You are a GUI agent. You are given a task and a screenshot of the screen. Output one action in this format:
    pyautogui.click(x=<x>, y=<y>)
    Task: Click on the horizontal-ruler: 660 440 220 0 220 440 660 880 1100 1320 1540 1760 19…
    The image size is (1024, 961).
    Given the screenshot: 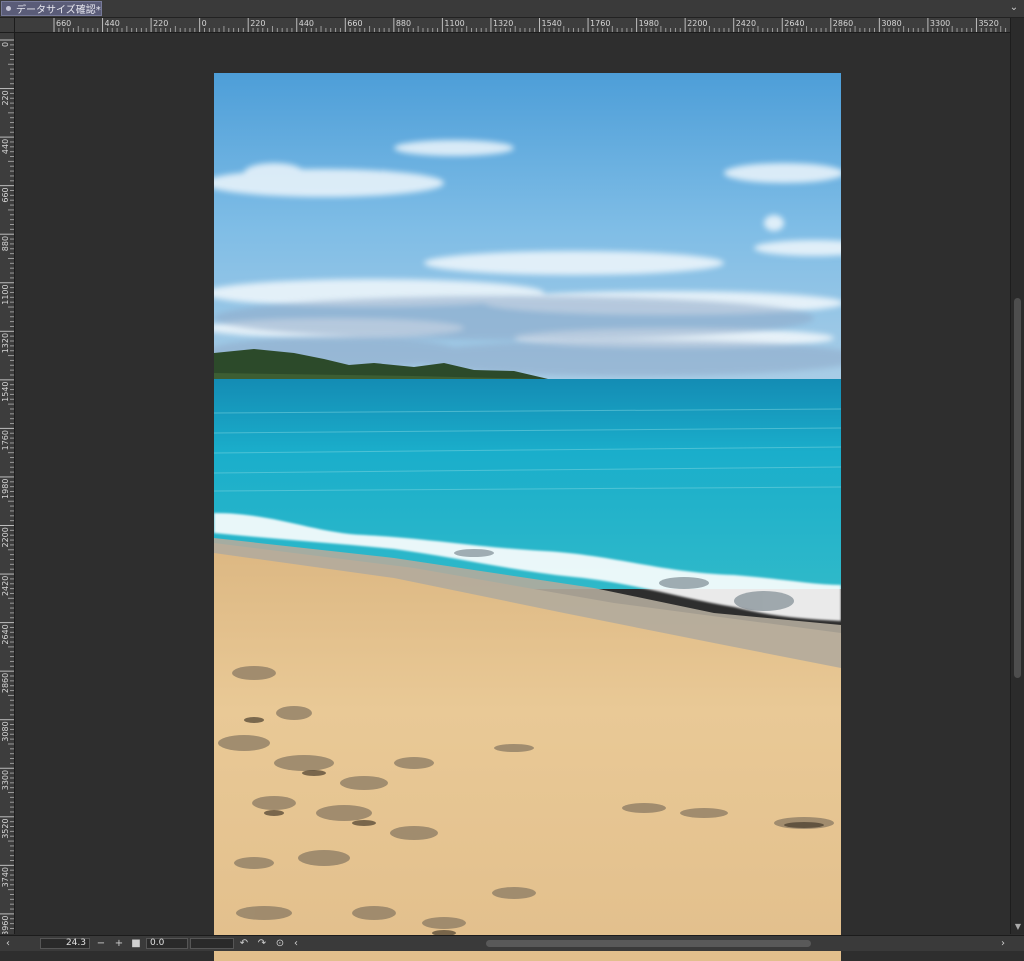 What is the action you would take?
    pyautogui.click(x=505, y=25)
    